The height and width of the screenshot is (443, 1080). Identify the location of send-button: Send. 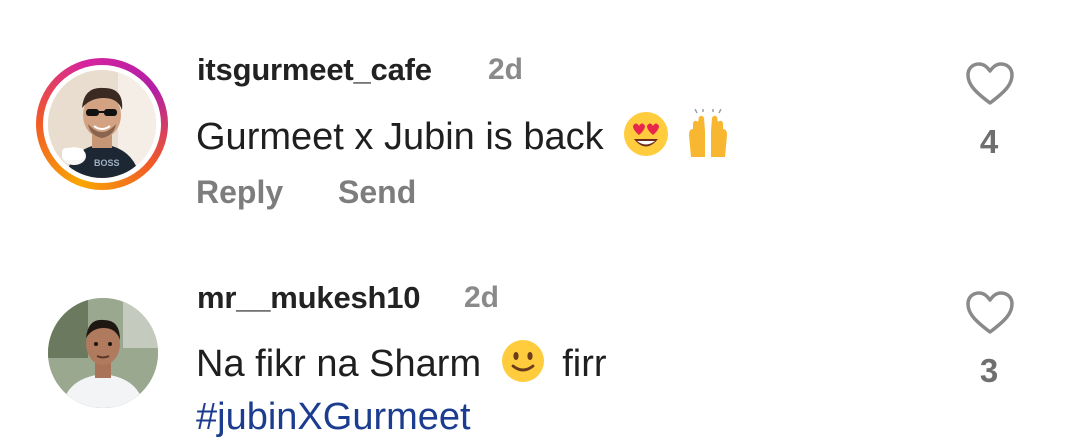
(377, 192).